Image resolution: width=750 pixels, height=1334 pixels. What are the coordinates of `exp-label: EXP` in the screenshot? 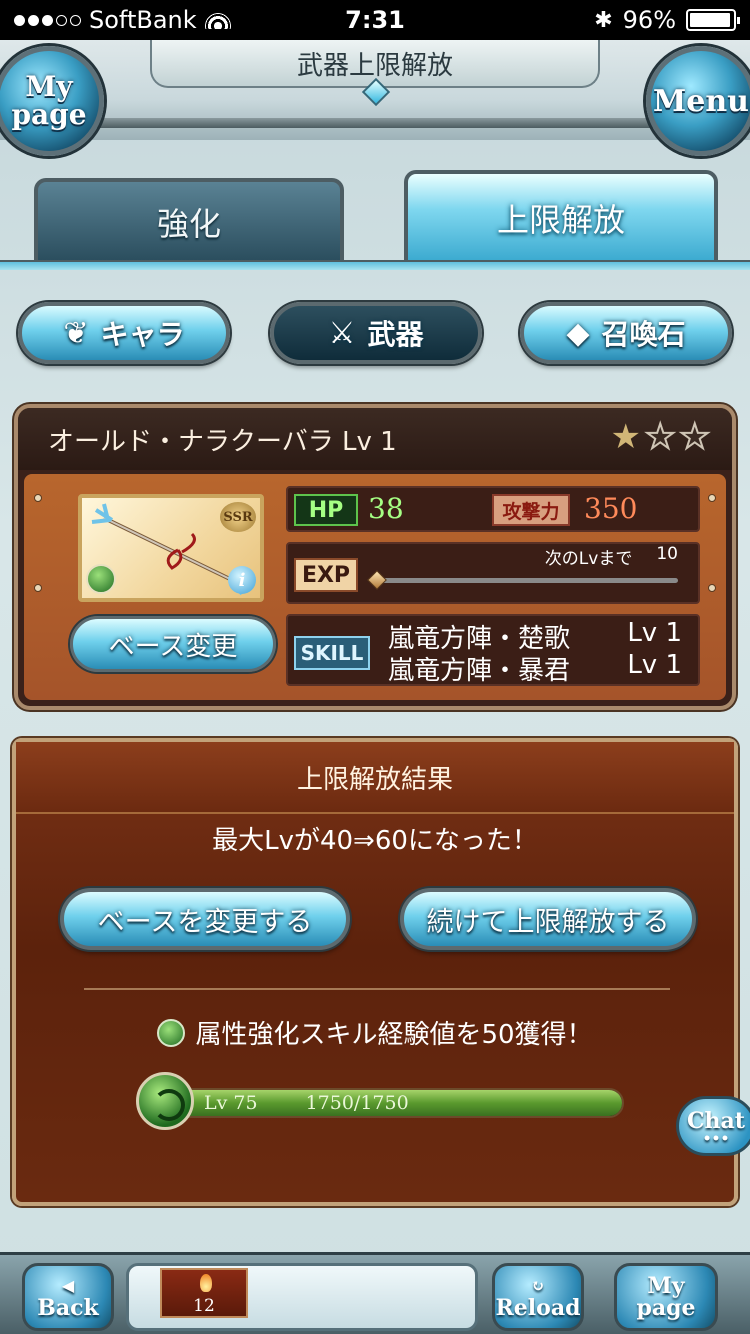 It's located at (326, 575).